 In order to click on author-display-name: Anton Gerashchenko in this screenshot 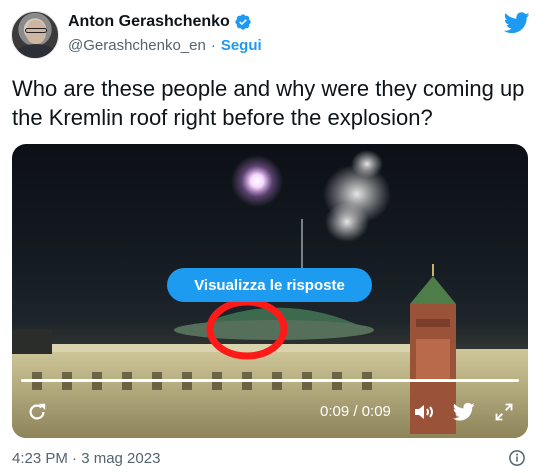, I will do `click(149, 22)`.